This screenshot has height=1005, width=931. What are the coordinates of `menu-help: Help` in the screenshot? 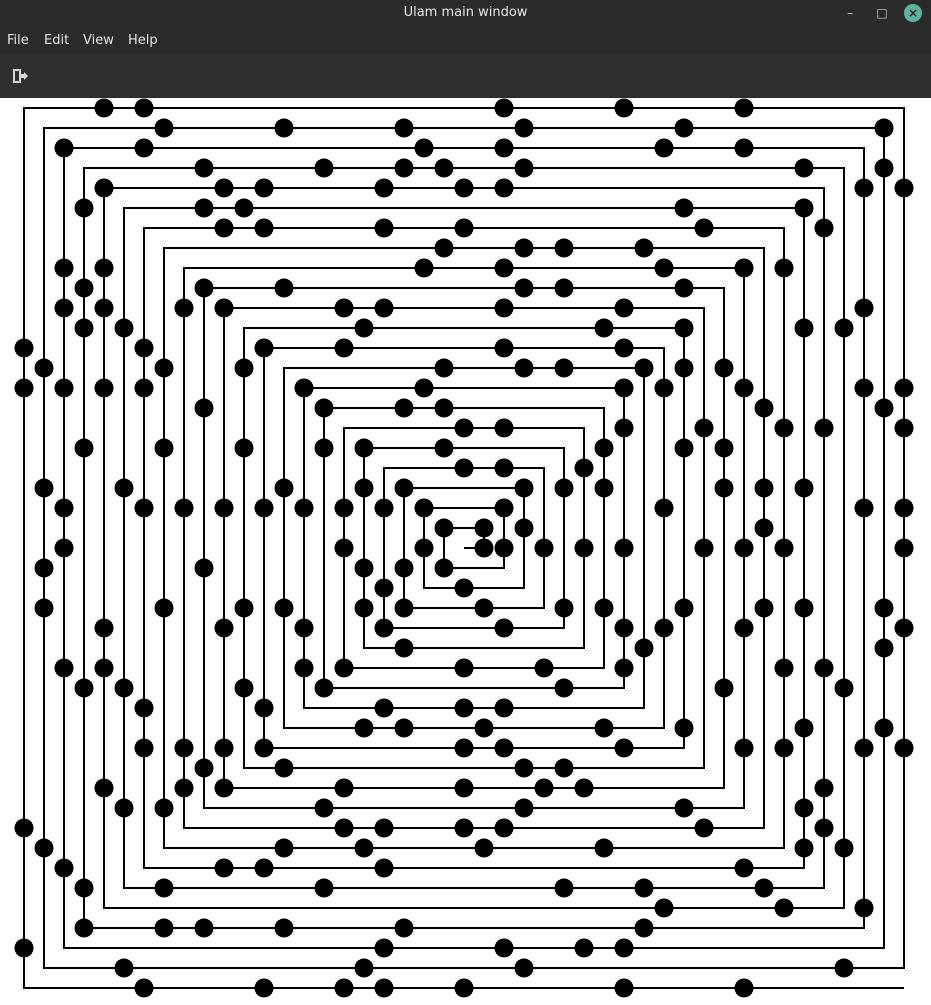 It's located at (143, 41).